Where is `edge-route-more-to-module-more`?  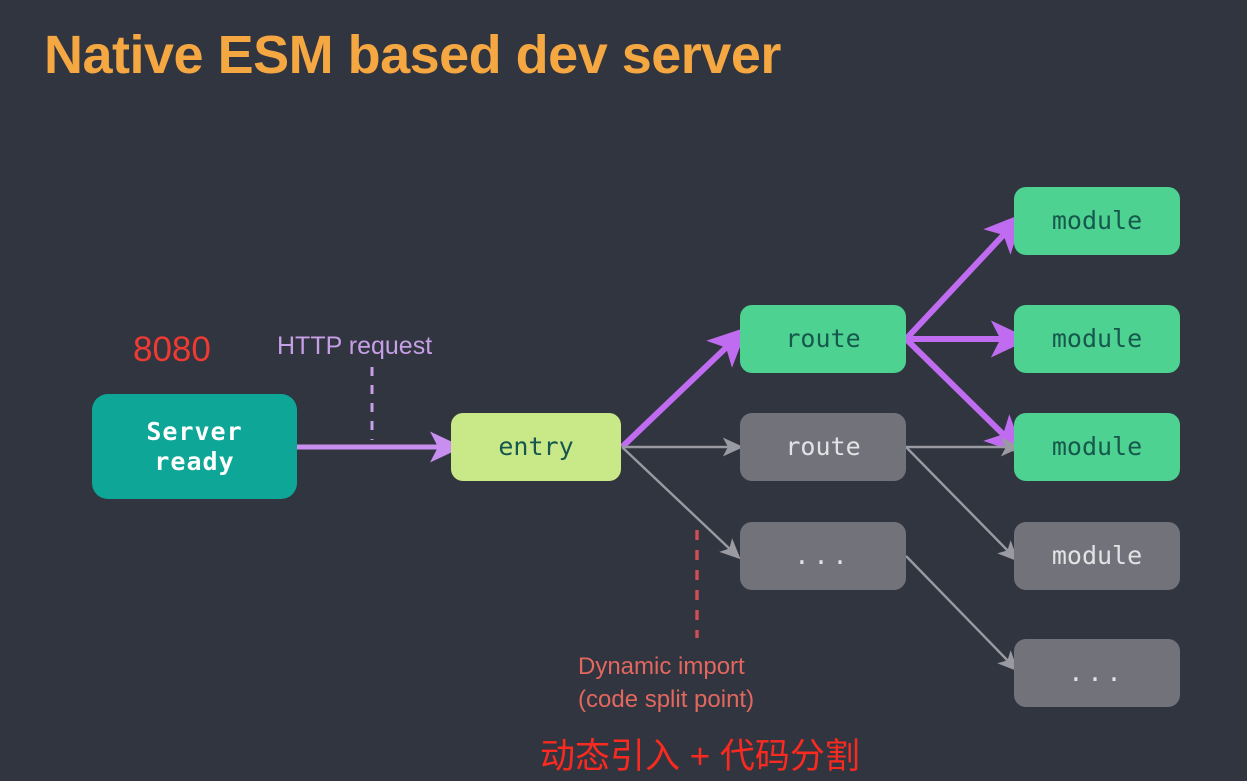 edge-route-more-to-module-more is located at coordinates (962, 613).